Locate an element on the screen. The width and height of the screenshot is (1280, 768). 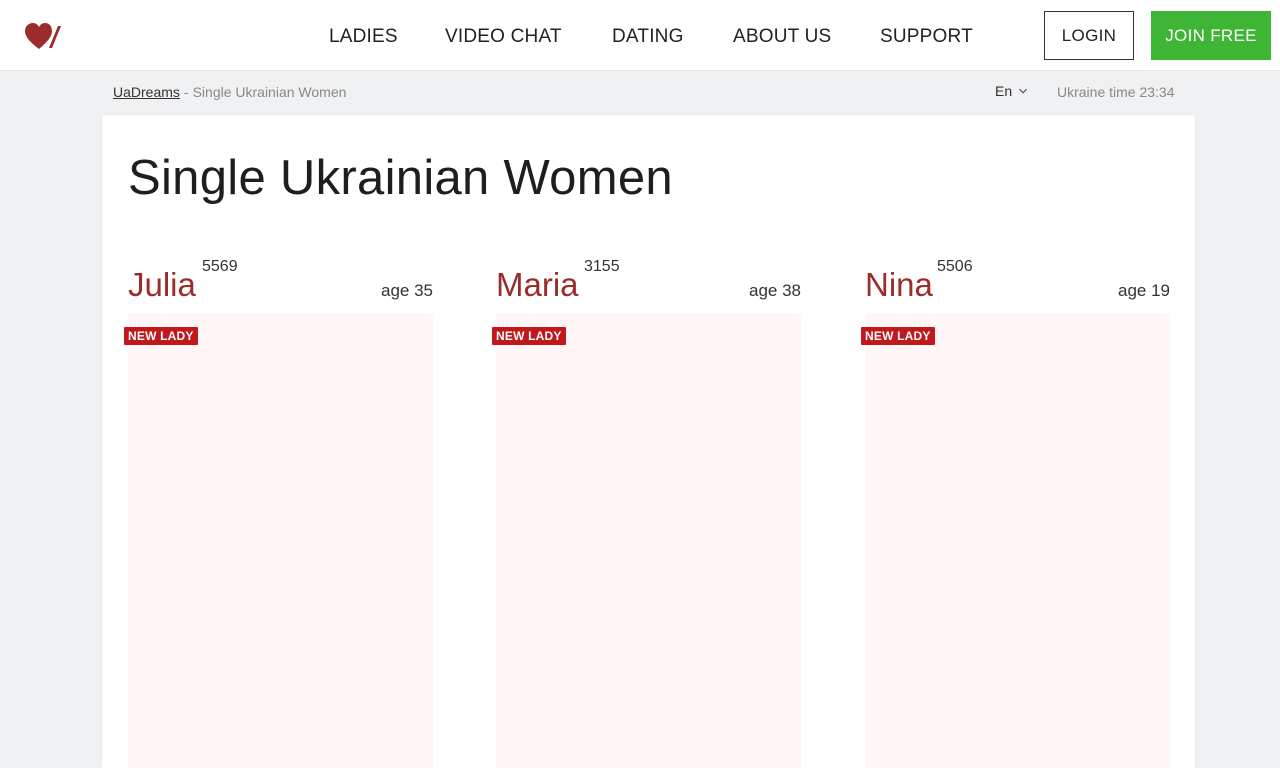
lady-id: 5506 is located at coordinates (955, 266).